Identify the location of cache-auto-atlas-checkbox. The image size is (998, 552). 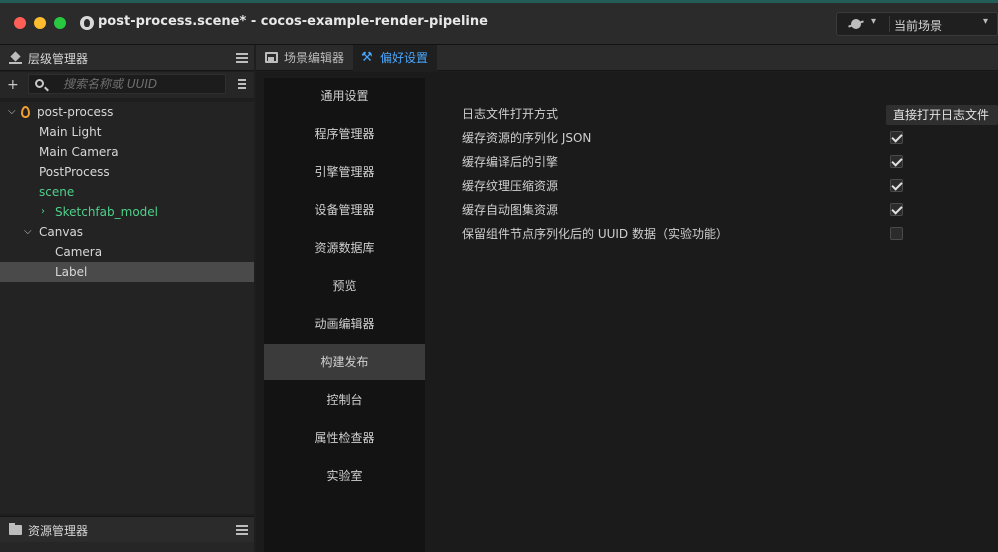
(896, 209).